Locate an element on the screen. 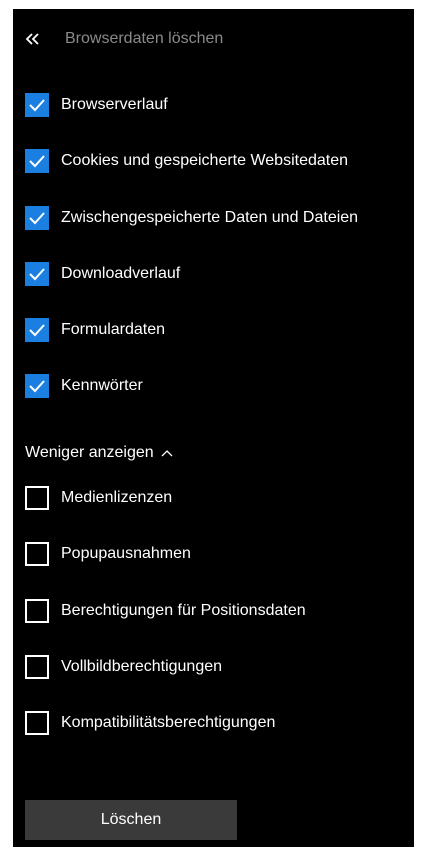 The height and width of the screenshot is (847, 424). checkbox-cached-data: Zwischengespeicherte Daten und Dateien is located at coordinates (191, 218).